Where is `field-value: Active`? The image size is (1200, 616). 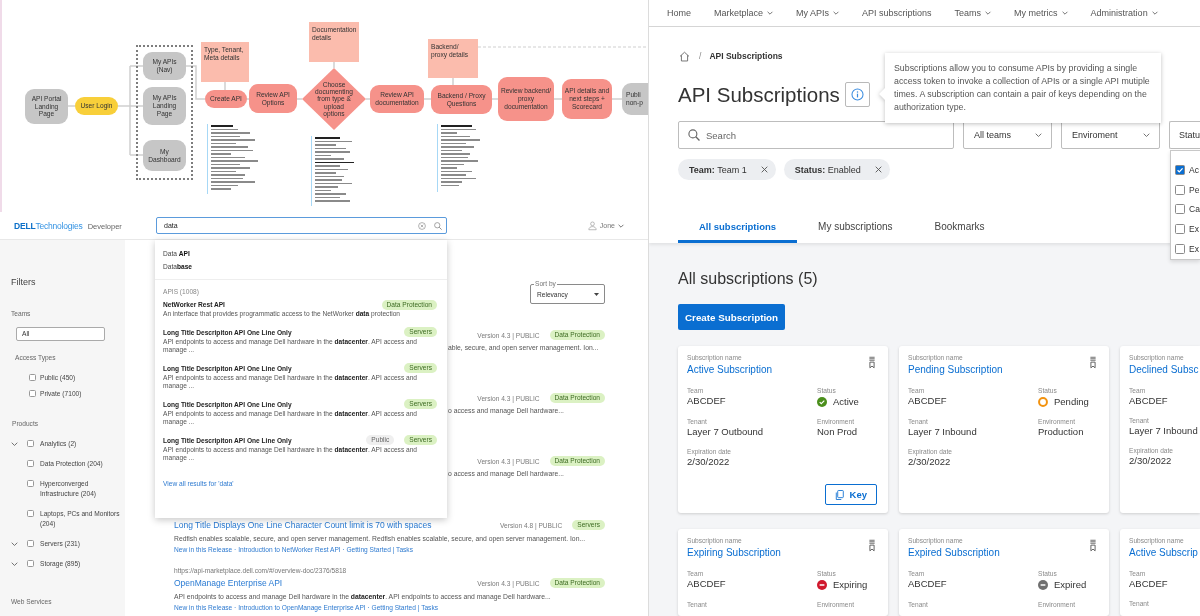
field-value: Active is located at coordinates (846, 402).